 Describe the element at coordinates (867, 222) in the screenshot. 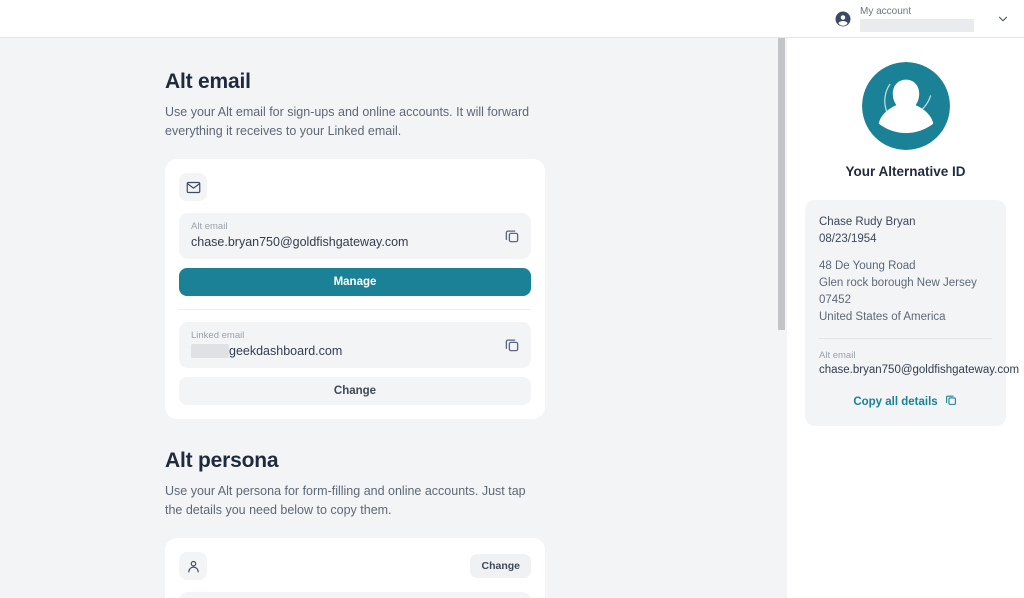

I see `identity-name: Chase Rudy Bryan` at that location.